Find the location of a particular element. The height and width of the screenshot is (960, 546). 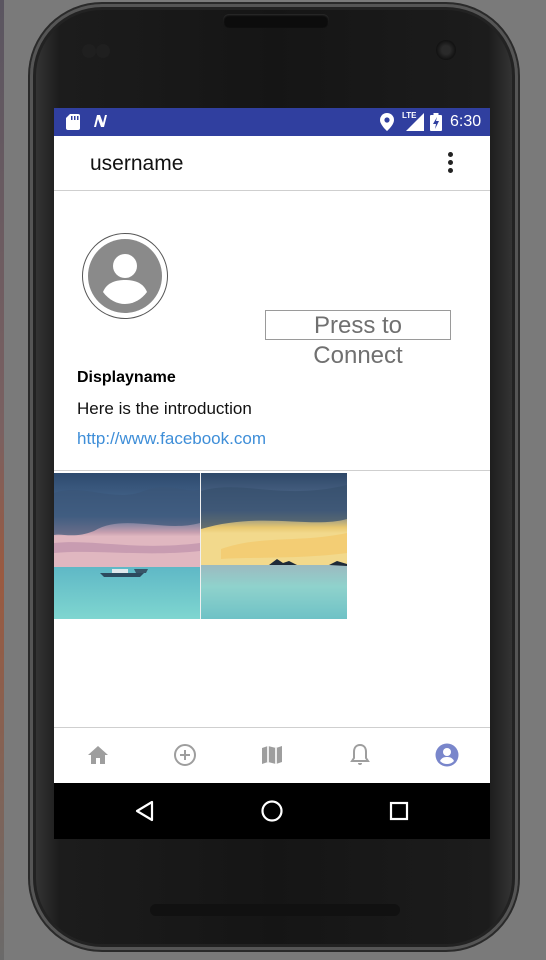

nav-profile-button is located at coordinates (447, 755).